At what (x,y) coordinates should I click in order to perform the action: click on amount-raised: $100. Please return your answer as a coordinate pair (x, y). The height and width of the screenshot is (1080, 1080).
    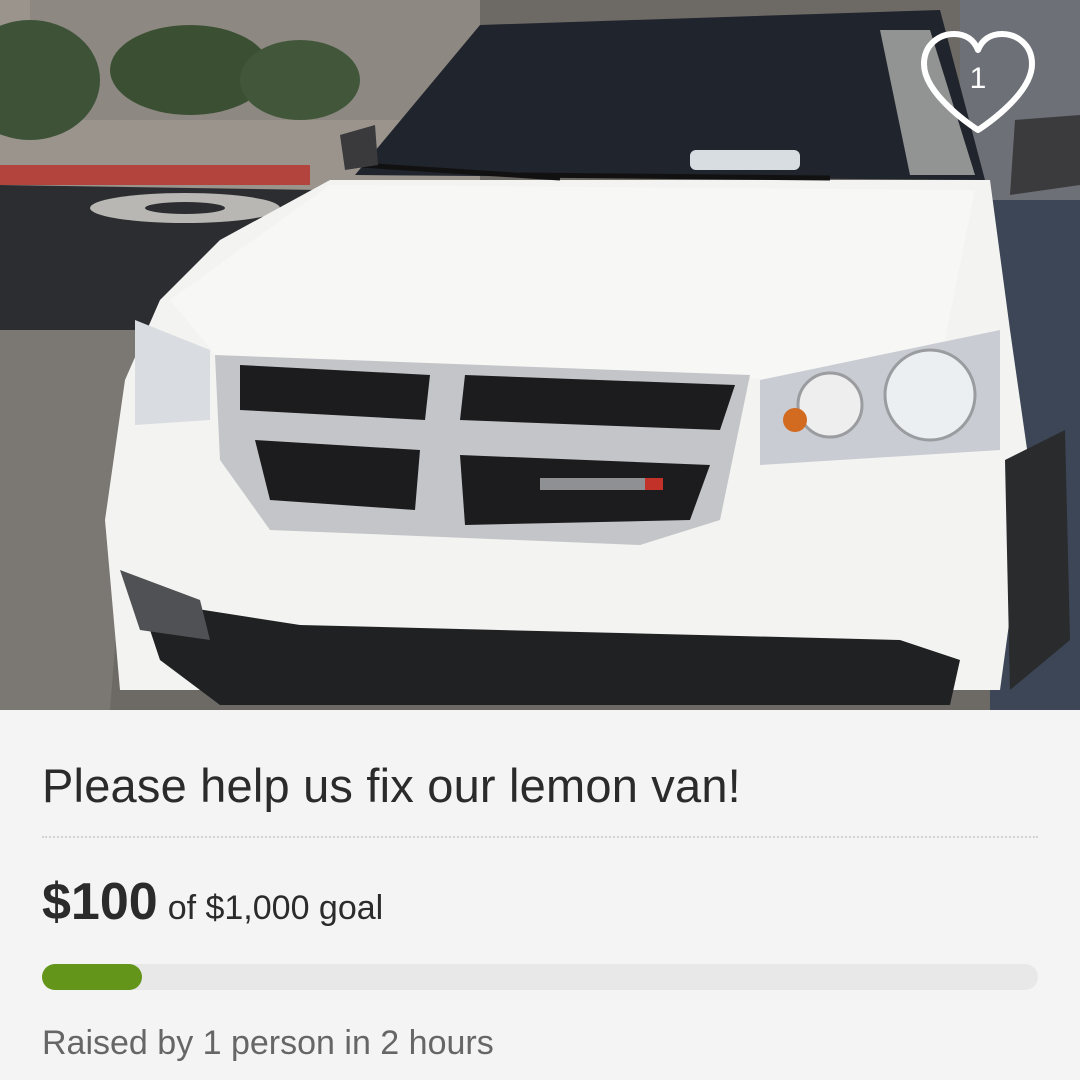
    Looking at the image, I should click on (100, 902).